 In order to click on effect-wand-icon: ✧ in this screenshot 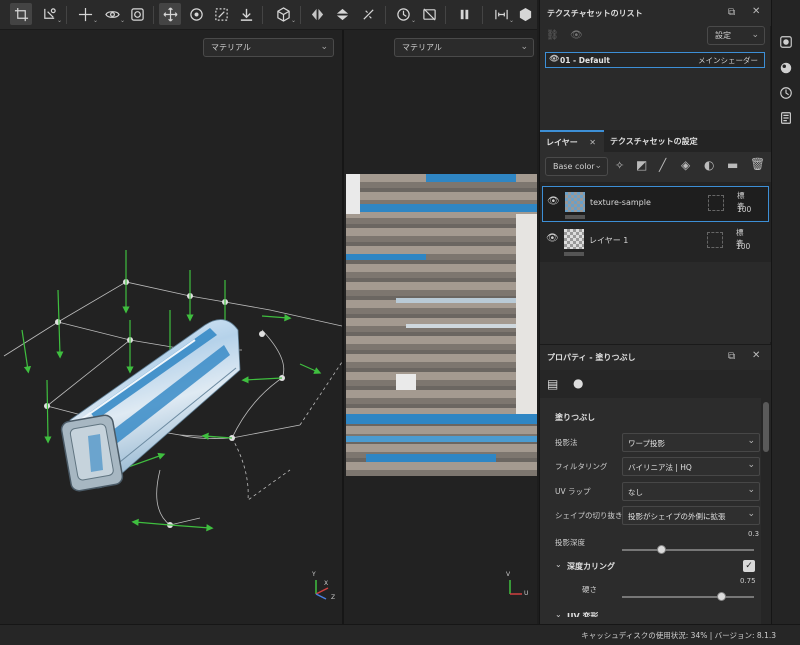, I will do `click(619, 165)`.